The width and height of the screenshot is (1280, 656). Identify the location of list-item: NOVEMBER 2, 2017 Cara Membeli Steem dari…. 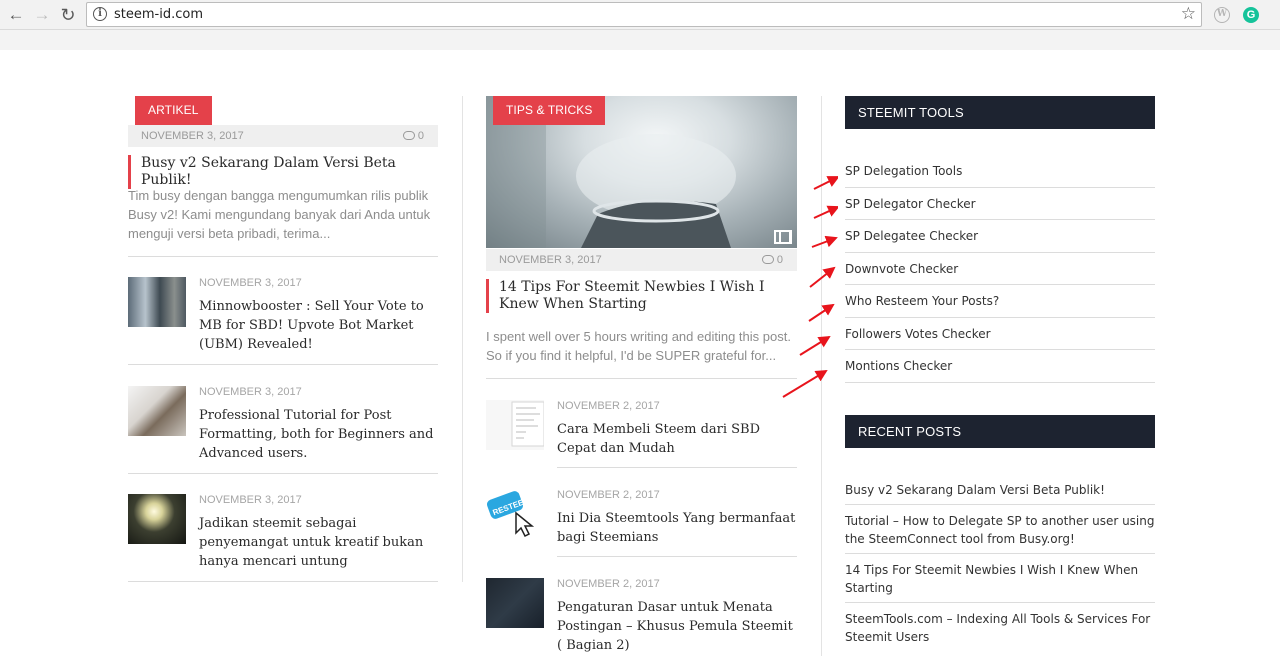
(641, 435).